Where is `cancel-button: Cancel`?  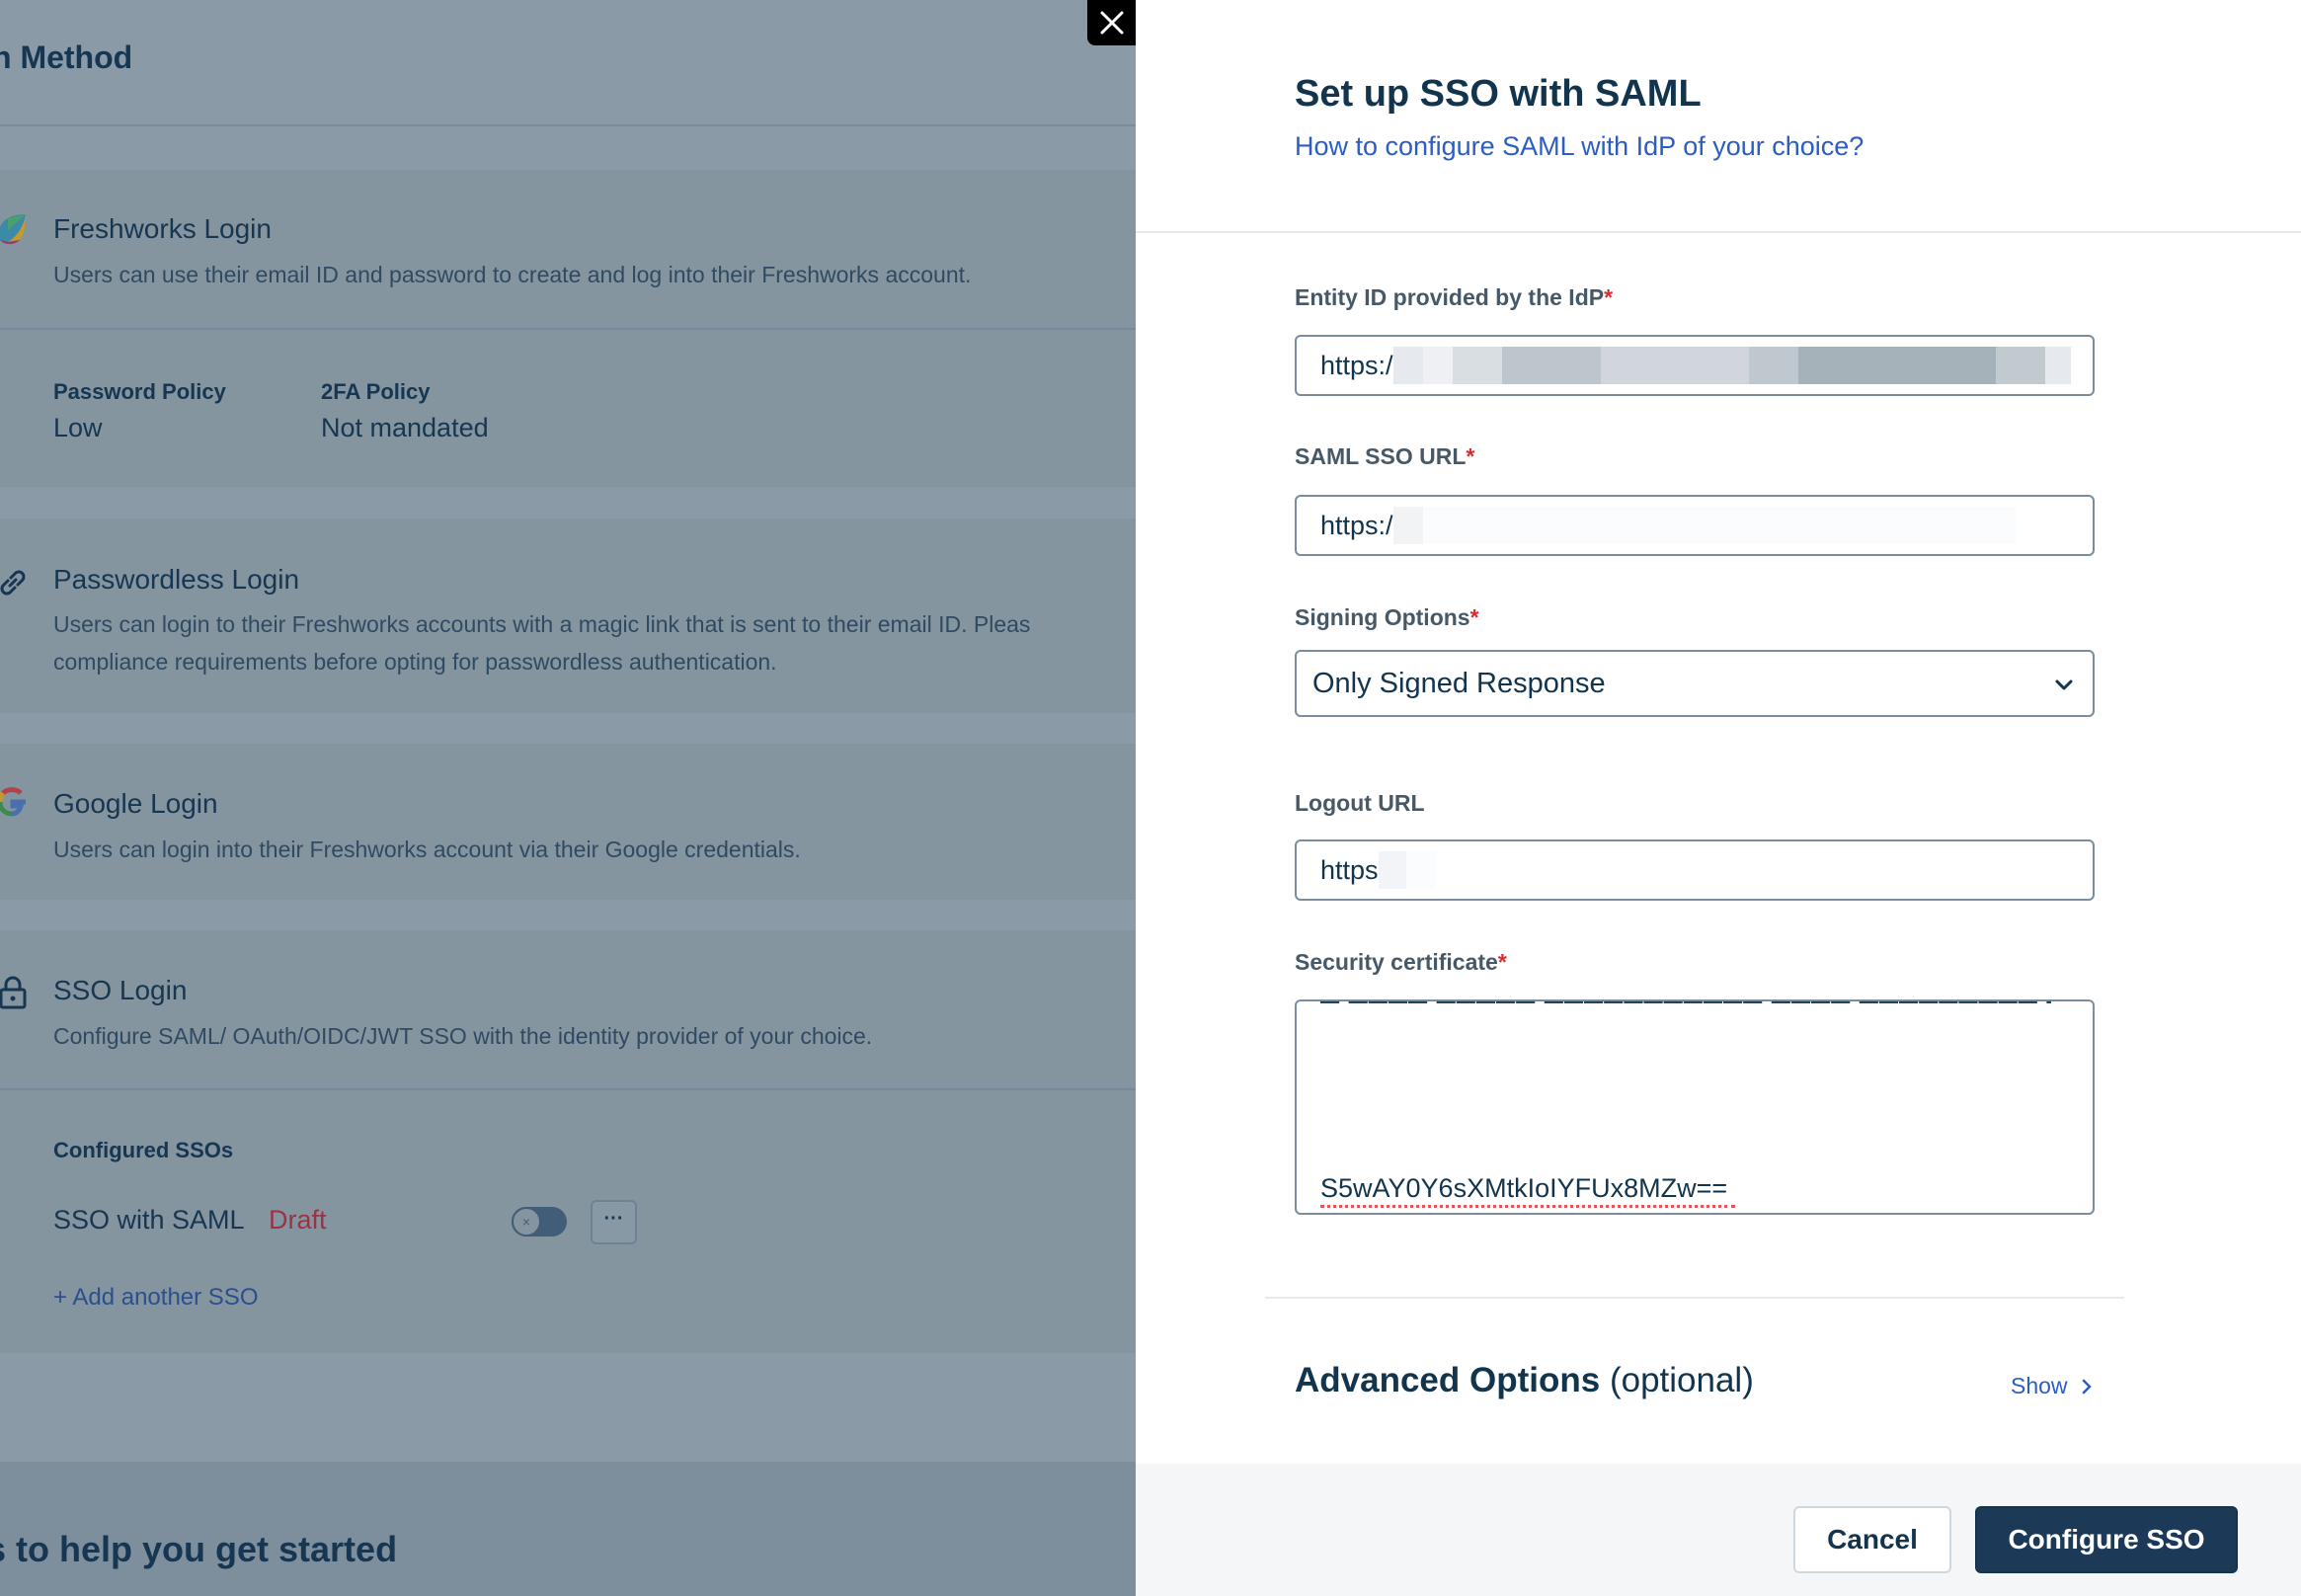 cancel-button: Cancel is located at coordinates (1872, 1539).